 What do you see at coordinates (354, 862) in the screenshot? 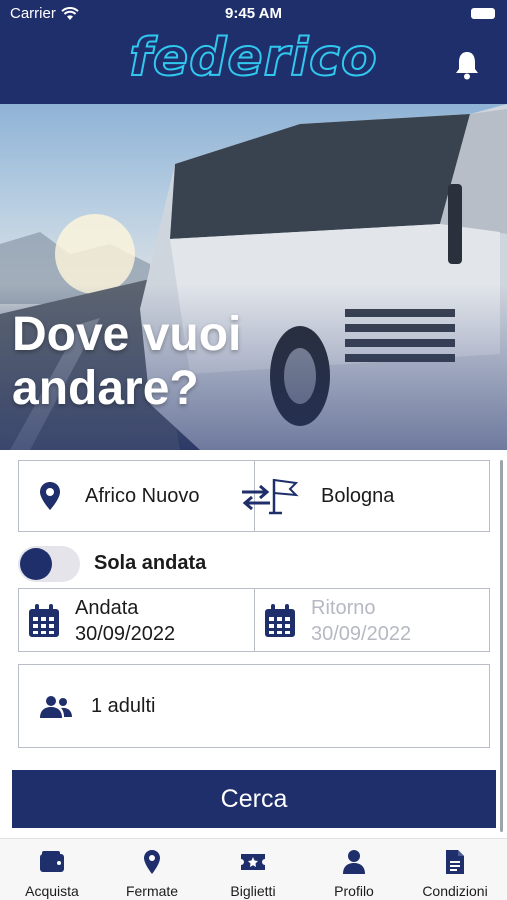
I see `user-icon` at bounding box center [354, 862].